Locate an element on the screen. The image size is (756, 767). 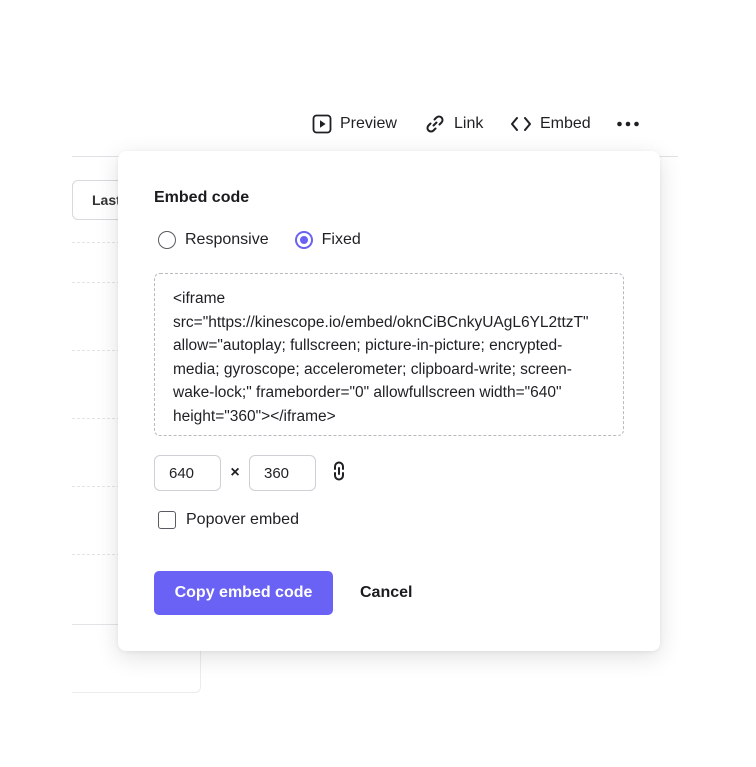
times-symbol: × is located at coordinates (235, 472).